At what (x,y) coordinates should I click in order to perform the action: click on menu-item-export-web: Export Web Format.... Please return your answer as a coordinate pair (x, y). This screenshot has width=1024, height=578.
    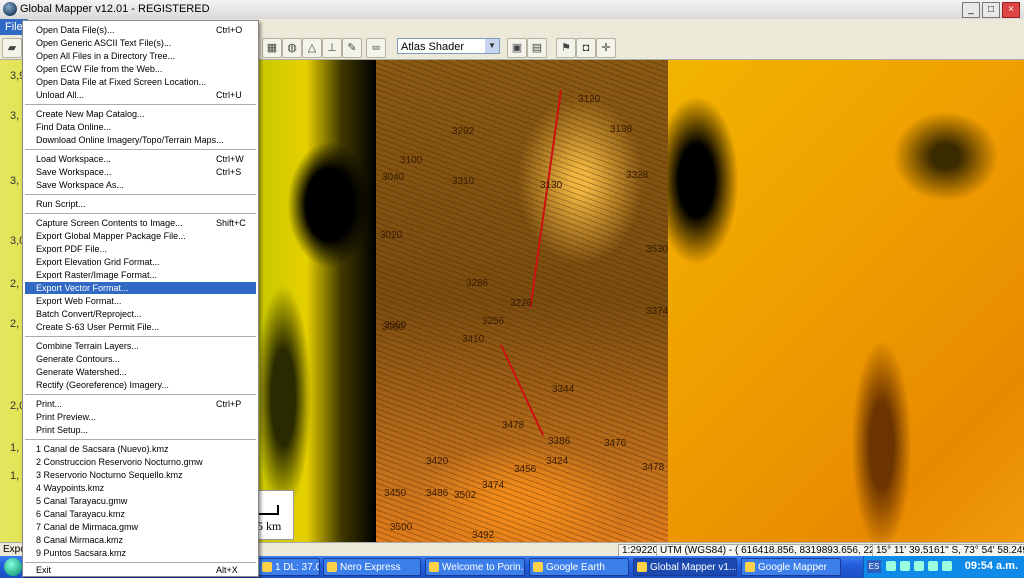
    Looking at the image, I should click on (140, 301).